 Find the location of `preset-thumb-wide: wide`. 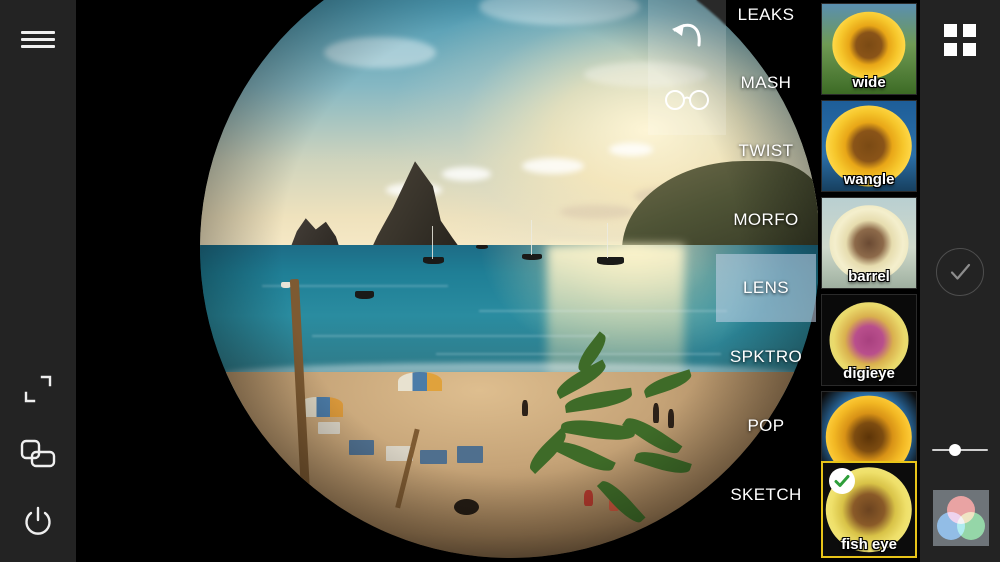

preset-thumb-wide: wide is located at coordinates (869, 49).